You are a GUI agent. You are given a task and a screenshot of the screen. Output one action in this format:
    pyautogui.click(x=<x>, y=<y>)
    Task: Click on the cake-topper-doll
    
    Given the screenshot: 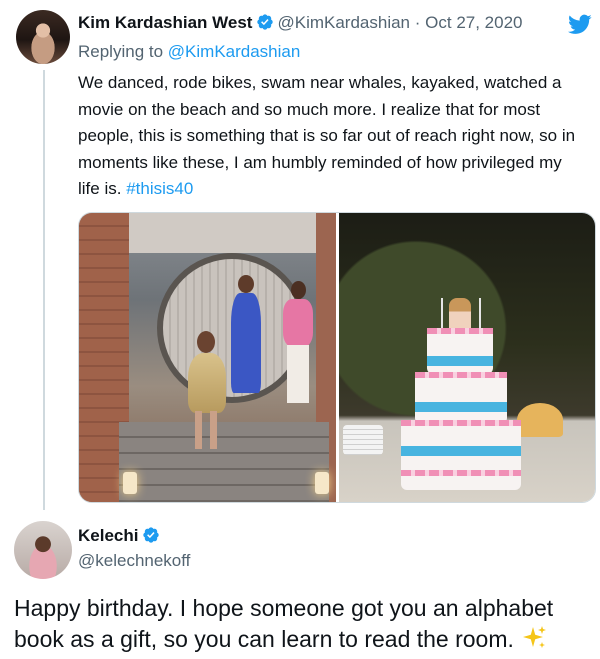 What is the action you would take?
    pyautogui.click(x=459, y=315)
    